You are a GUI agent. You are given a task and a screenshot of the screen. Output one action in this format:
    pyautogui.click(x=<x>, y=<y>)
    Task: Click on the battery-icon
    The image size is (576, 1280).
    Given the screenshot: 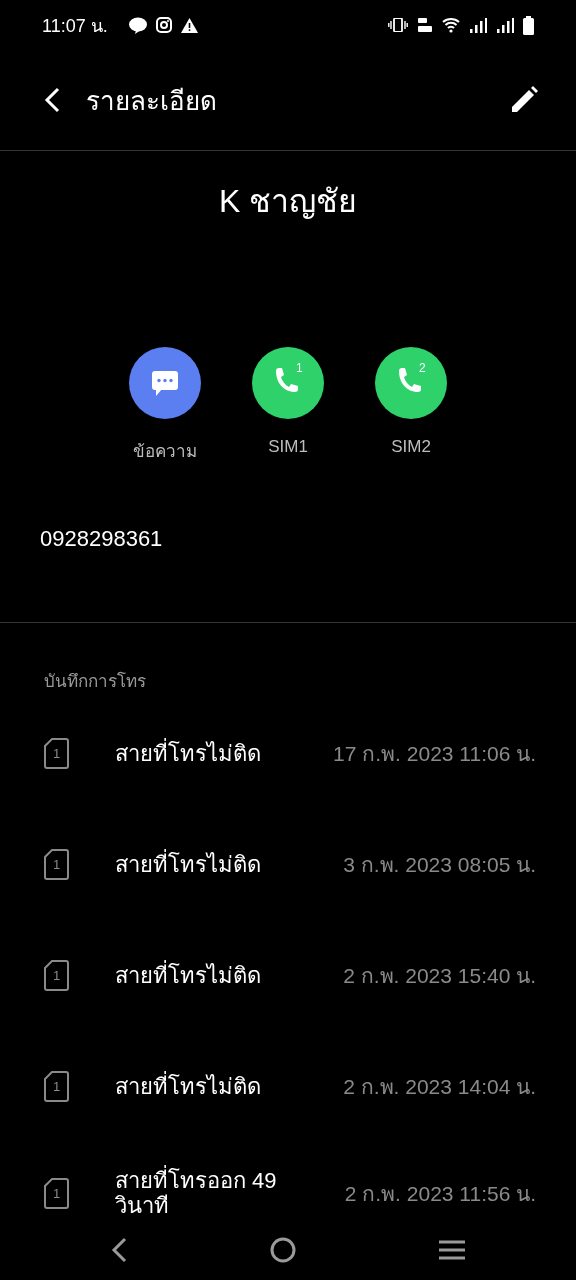 What is the action you would take?
    pyautogui.click(x=528, y=25)
    